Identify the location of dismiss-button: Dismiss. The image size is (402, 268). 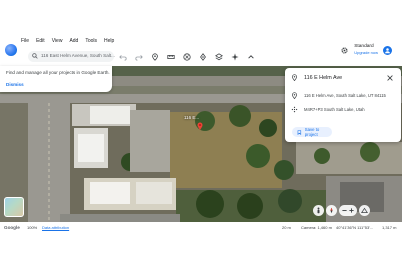
(15, 84).